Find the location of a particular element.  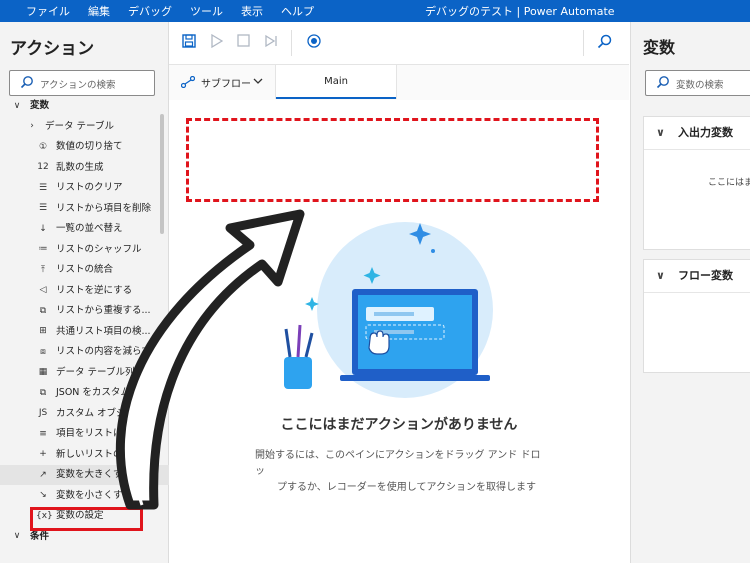

action-item: ≔ リストのシャッフル is located at coordinates (98, 250).